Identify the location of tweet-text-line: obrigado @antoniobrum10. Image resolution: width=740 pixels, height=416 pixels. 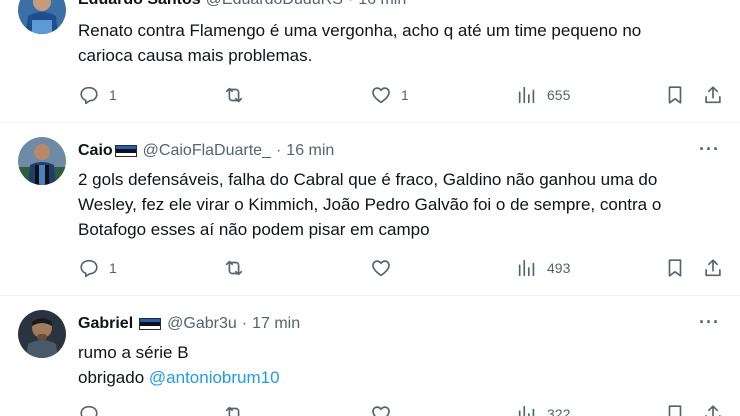
(403, 377).